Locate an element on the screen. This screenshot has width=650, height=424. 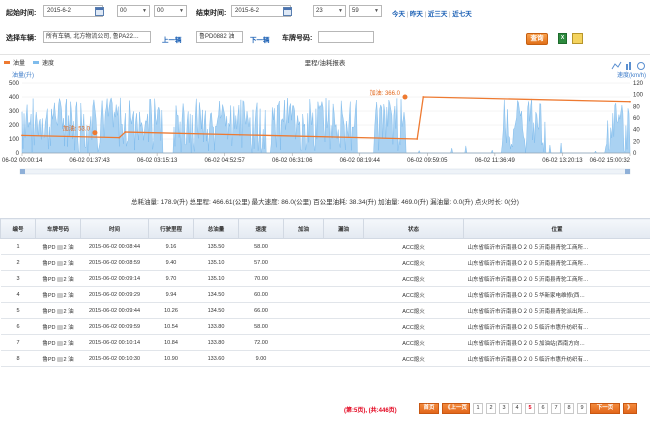
column-header: 加油 is located at coordinates (303, 228).